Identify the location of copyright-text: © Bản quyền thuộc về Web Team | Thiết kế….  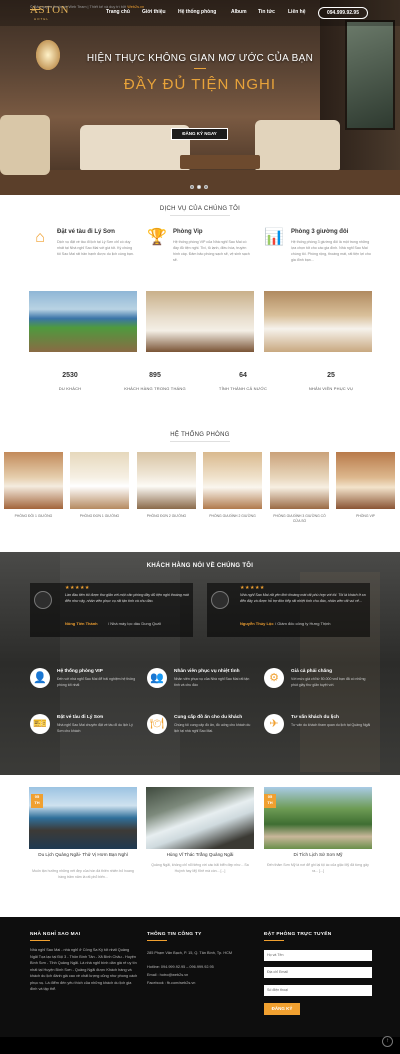
(87, 7).